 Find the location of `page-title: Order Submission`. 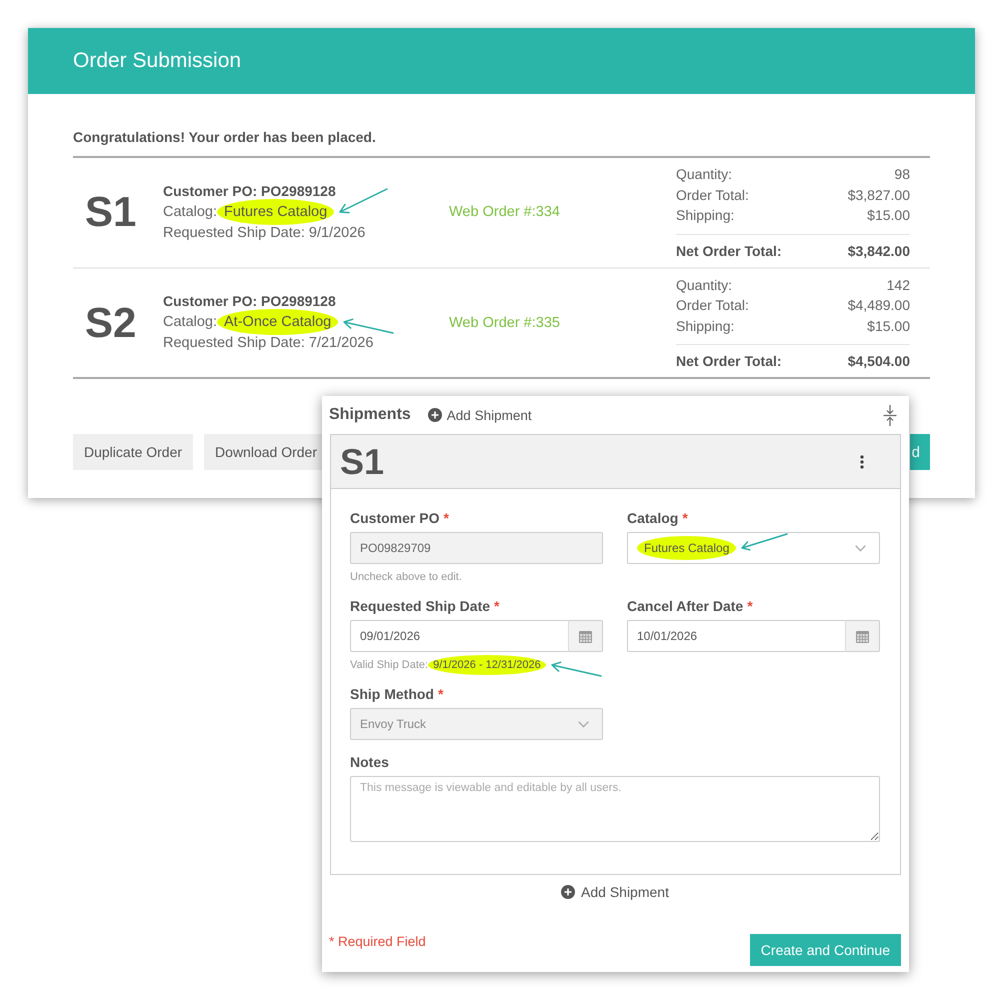

page-title: Order Submission is located at coordinates (157, 61).